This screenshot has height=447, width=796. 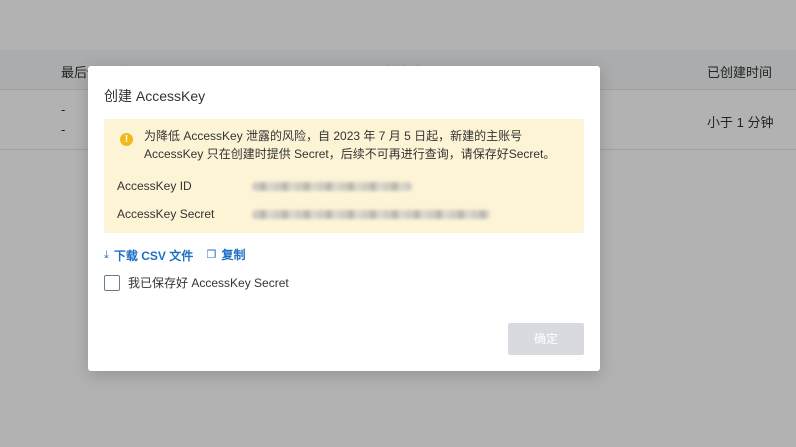 I want to click on ok-button: 确定, so click(x=546, y=339).